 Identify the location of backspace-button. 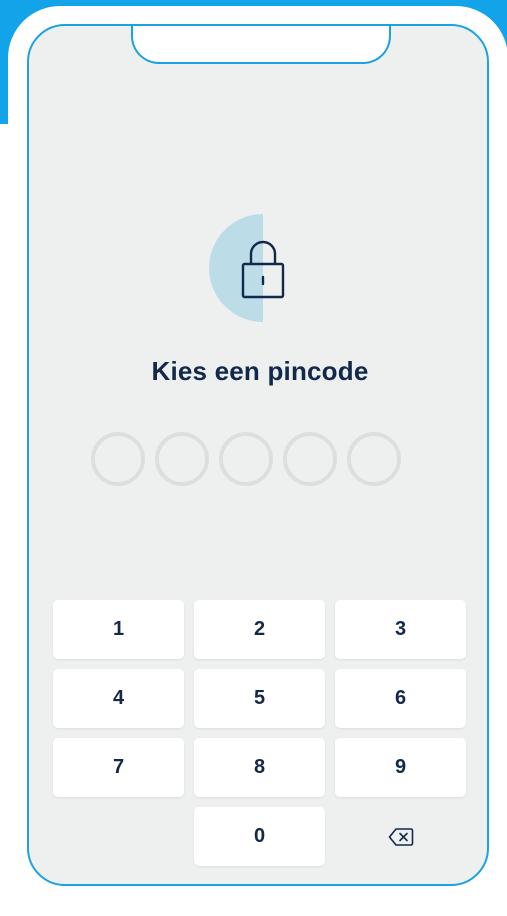
(400, 836).